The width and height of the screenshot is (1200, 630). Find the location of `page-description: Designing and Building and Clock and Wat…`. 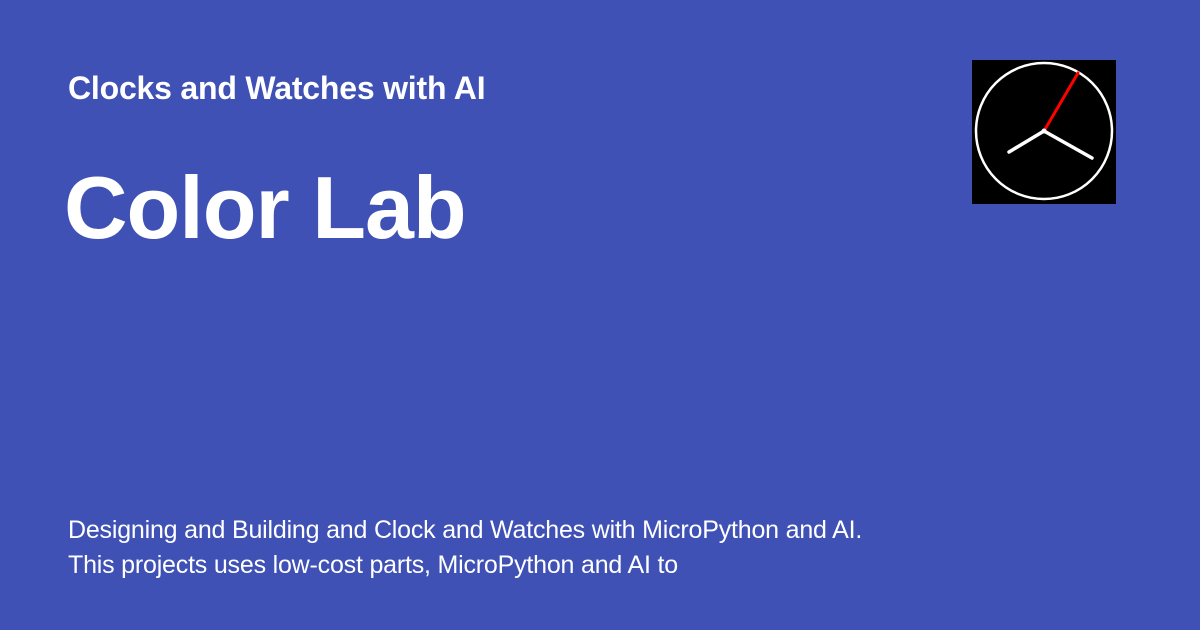

page-description: Designing and Building and Clock and Wat… is located at coordinates (465, 547).